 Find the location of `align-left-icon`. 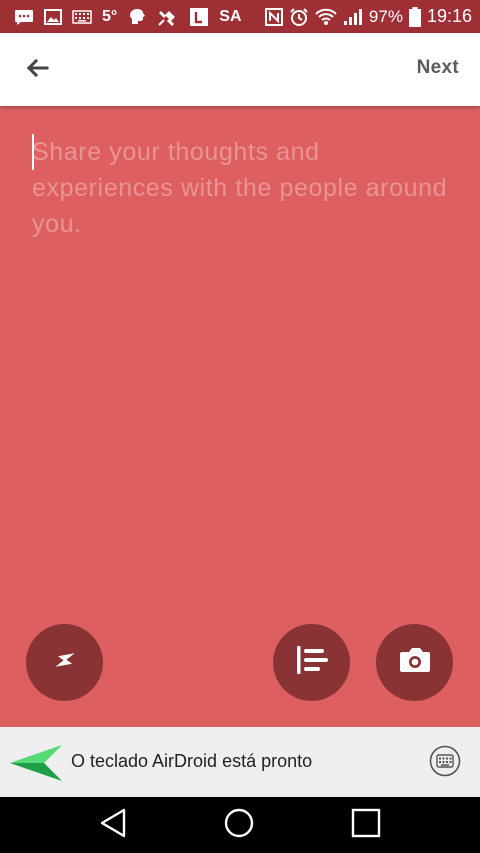

align-left-icon is located at coordinates (312, 662).